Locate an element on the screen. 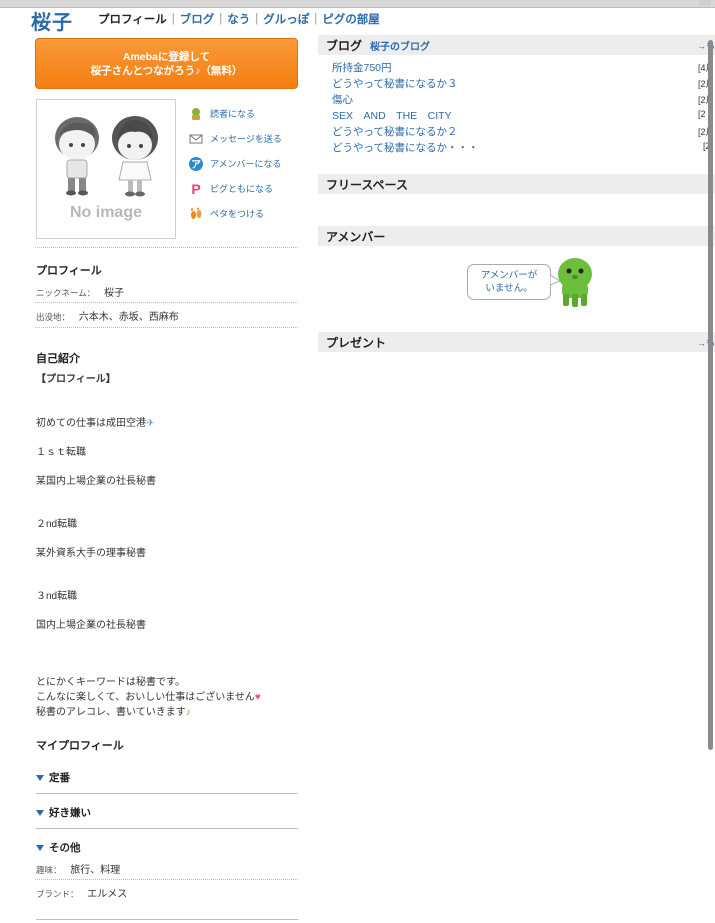 This screenshot has width=715, height=923. list-item: SEX AND THE CITY [2 is located at coordinates (523, 116).